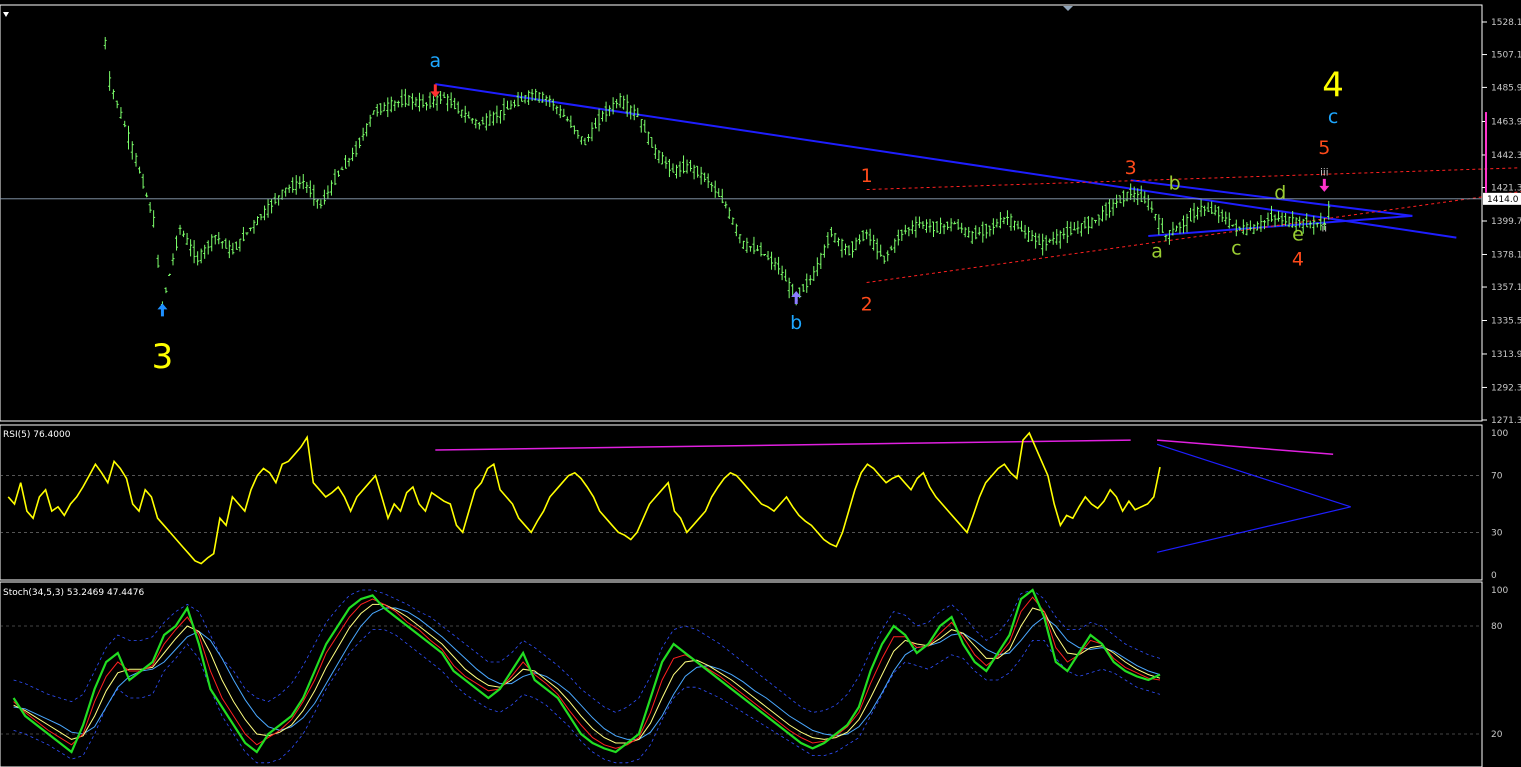 Image resolution: width=1521 pixels, height=767 pixels. I want to click on rsi-title: RSI(5) 76.4000, so click(37, 435).